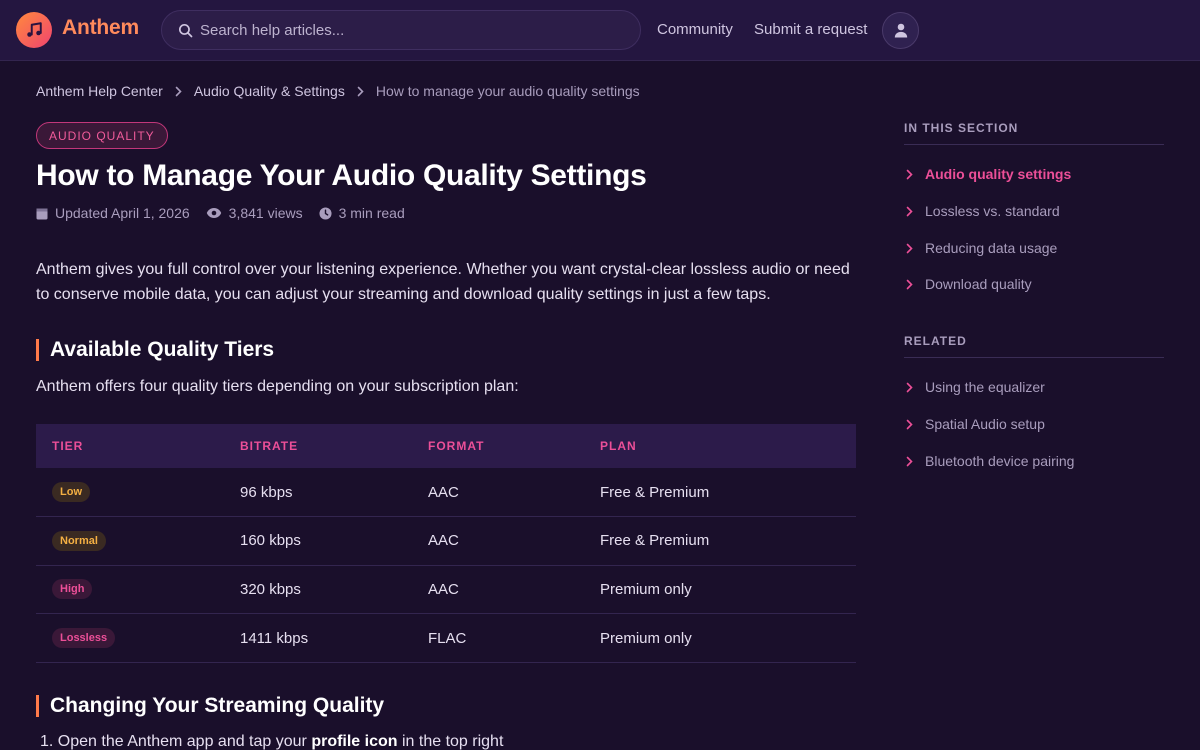 The height and width of the screenshot is (750, 1200). I want to click on bitrate-cell: 1411 kbps, so click(318, 638).